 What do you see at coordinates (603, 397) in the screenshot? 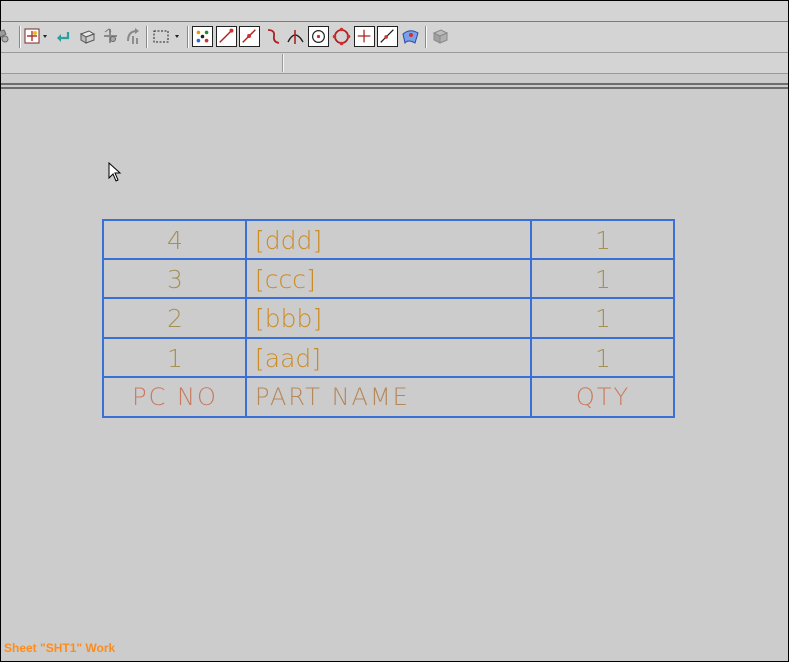
I see `bom-header-qty: QTY` at bounding box center [603, 397].